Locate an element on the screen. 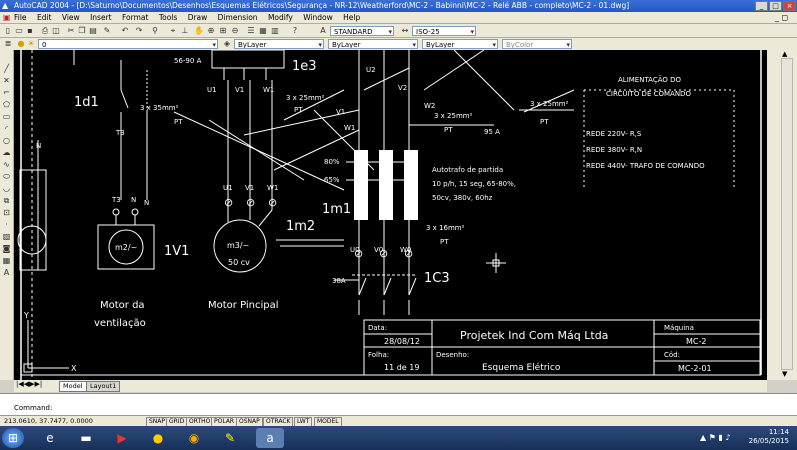 The width and height of the screenshot is (797, 450). make-current-icon: ◈ is located at coordinates (227, 43).